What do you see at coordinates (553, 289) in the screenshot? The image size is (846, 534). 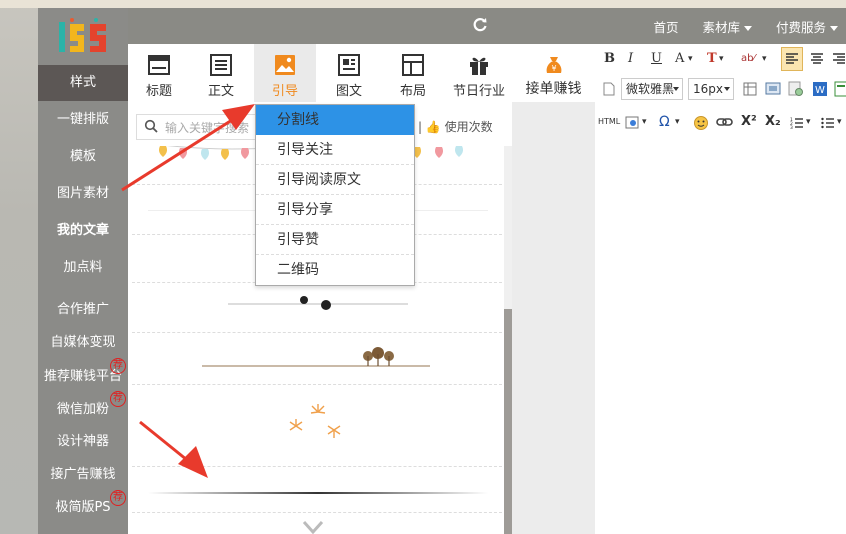 I see `gutter` at bounding box center [553, 289].